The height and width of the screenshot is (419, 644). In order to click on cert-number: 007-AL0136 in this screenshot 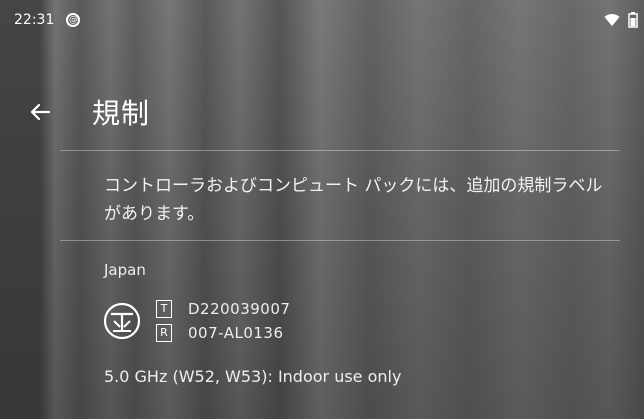, I will do `click(236, 333)`.